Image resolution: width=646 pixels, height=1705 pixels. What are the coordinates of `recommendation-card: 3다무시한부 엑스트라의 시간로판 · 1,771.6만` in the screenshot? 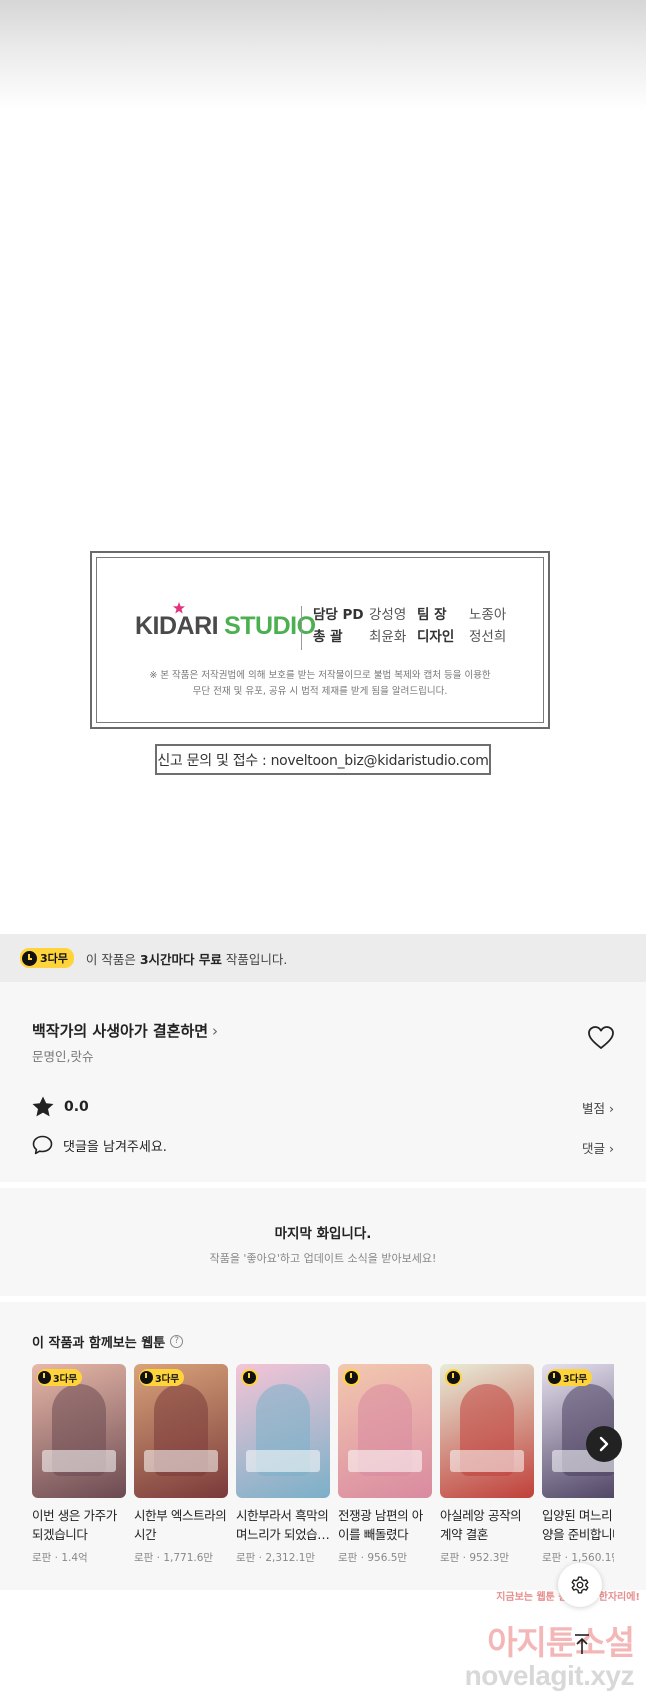 It's located at (181, 1464).